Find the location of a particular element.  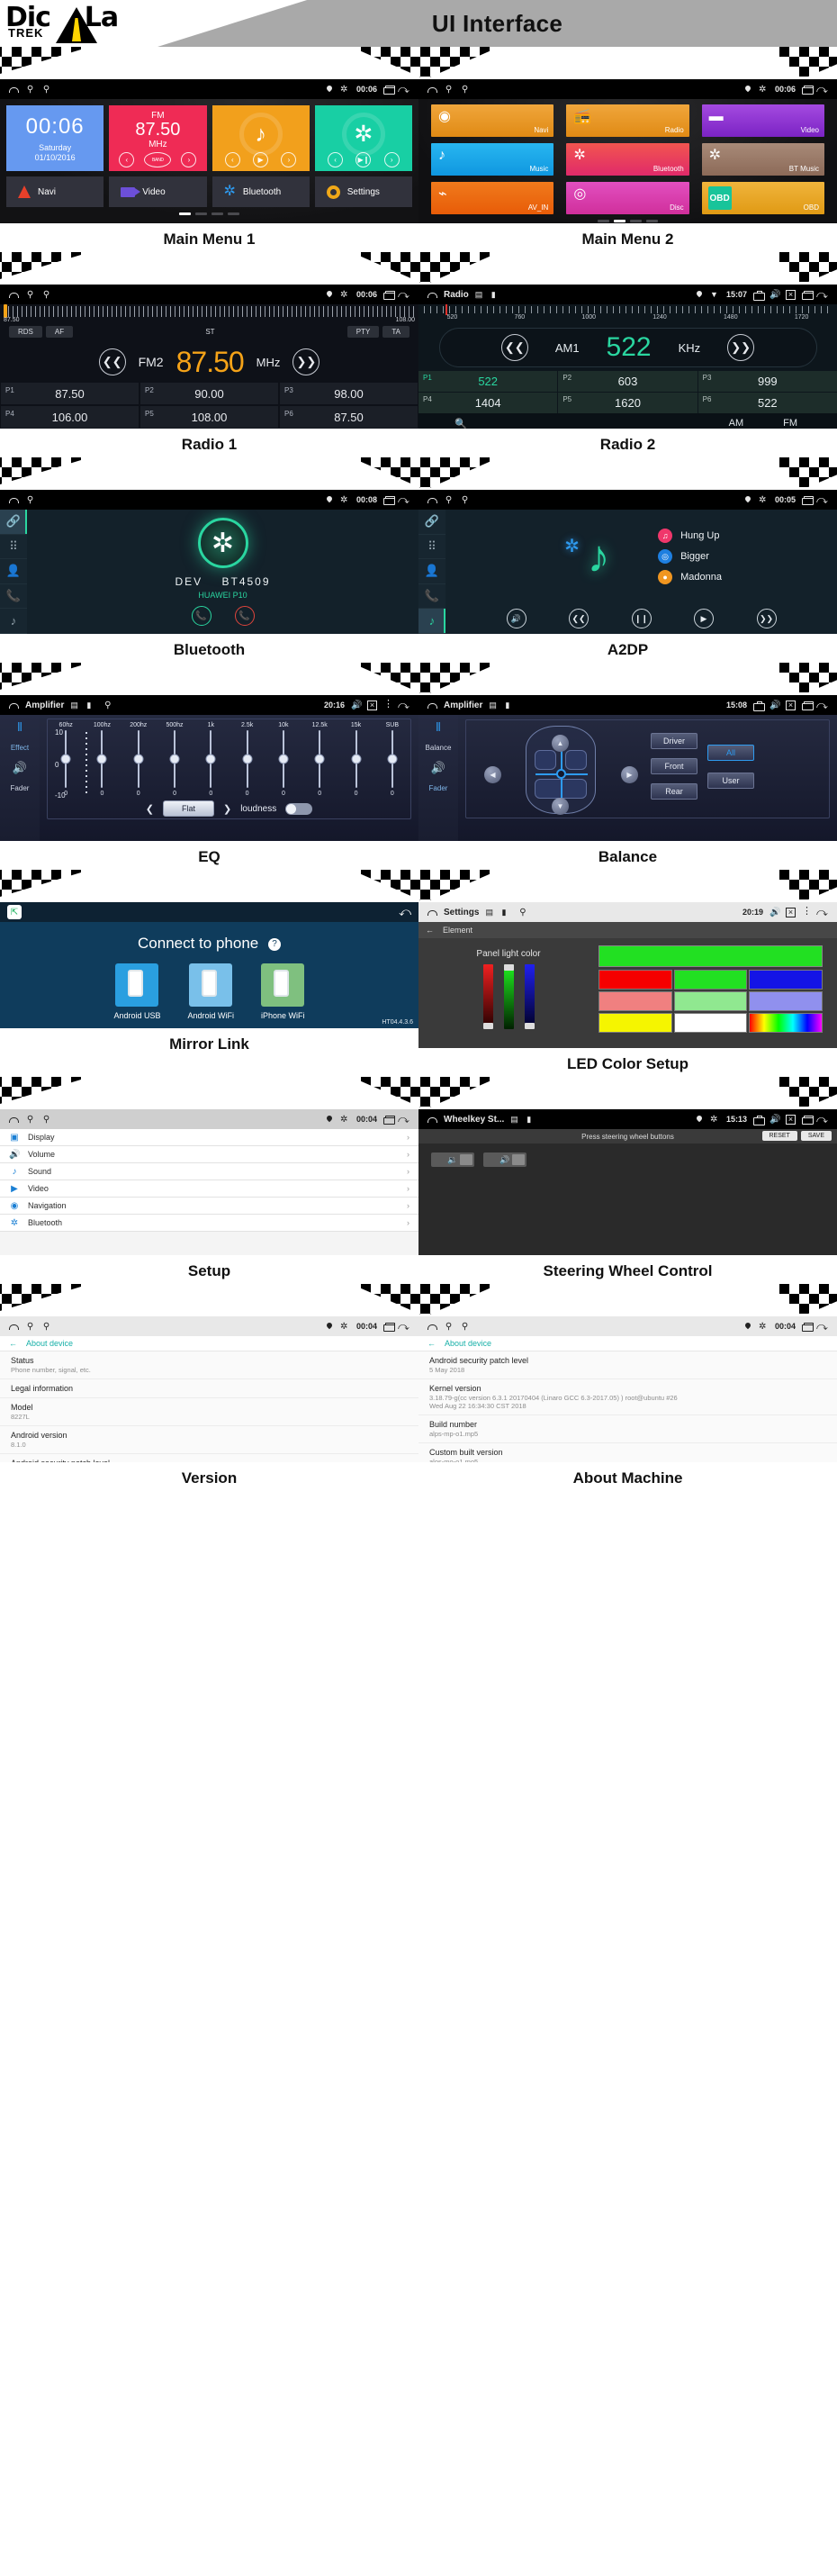

bluetooth-widget: ✲ ‹ ▶❙ › is located at coordinates (363, 138).